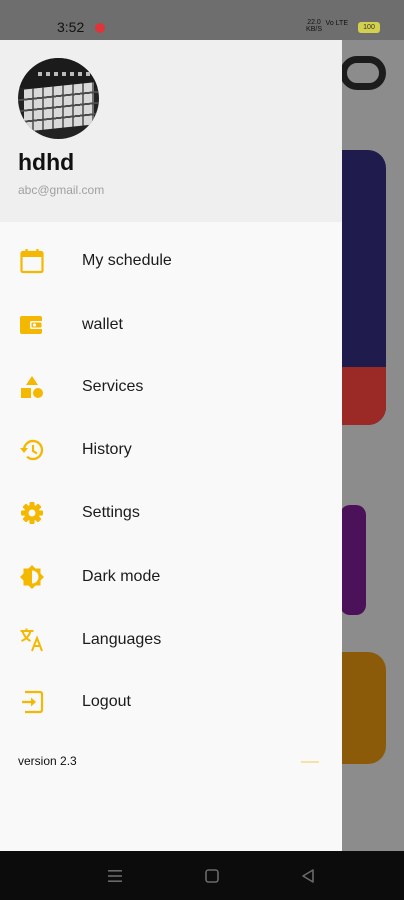 This screenshot has width=404, height=900. What do you see at coordinates (102, 324) in the screenshot?
I see `menu-item-label: wallet` at bounding box center [102, 324].